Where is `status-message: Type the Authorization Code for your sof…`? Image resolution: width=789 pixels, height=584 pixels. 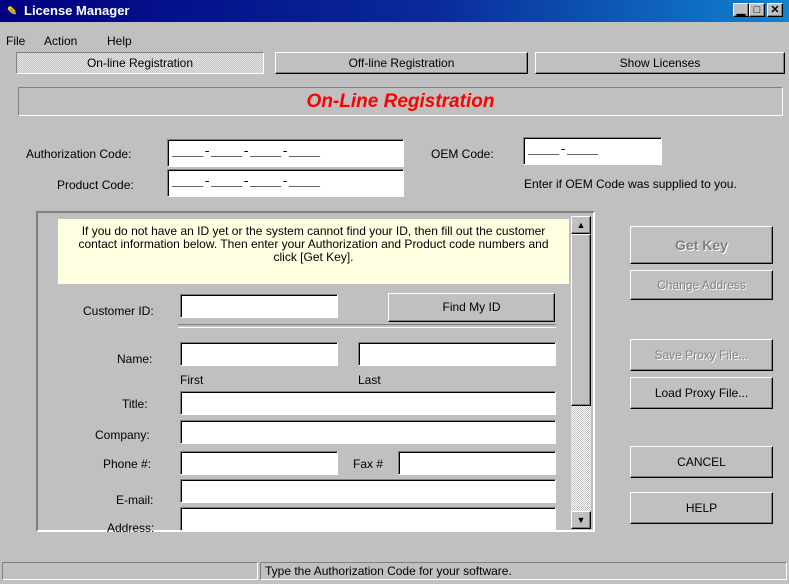 status-message: Type the Authorization Code for your sof… is located at coordinates (523, 571).